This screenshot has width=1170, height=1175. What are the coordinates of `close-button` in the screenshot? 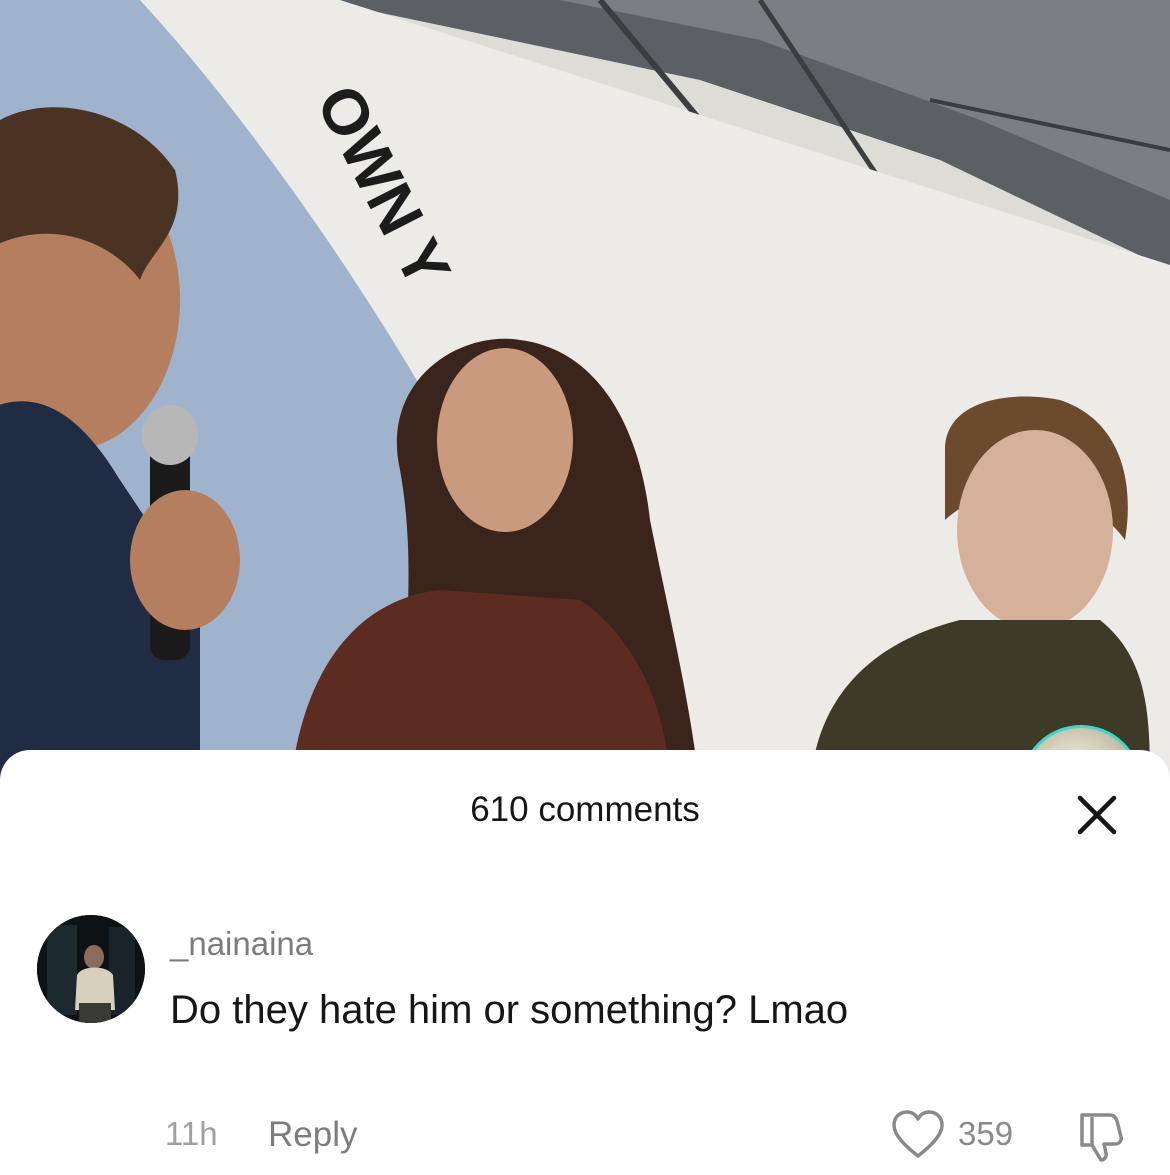 It's located at (1097, 815).